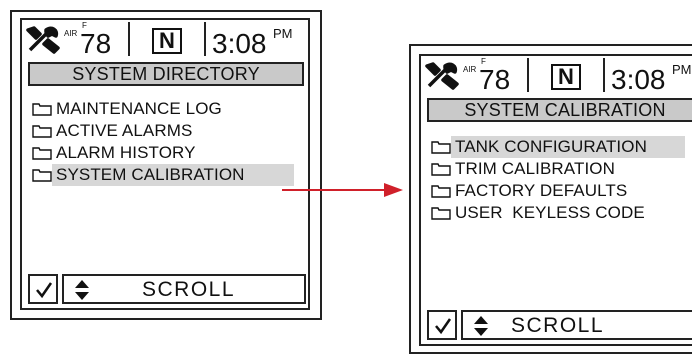 This screenshot has width=692, height=354. What do you see at coordinates (541, 190) in the screenshot?
I see `menu-item-label: FACTORY DEFAULTS` at bounding box center [541, 190].